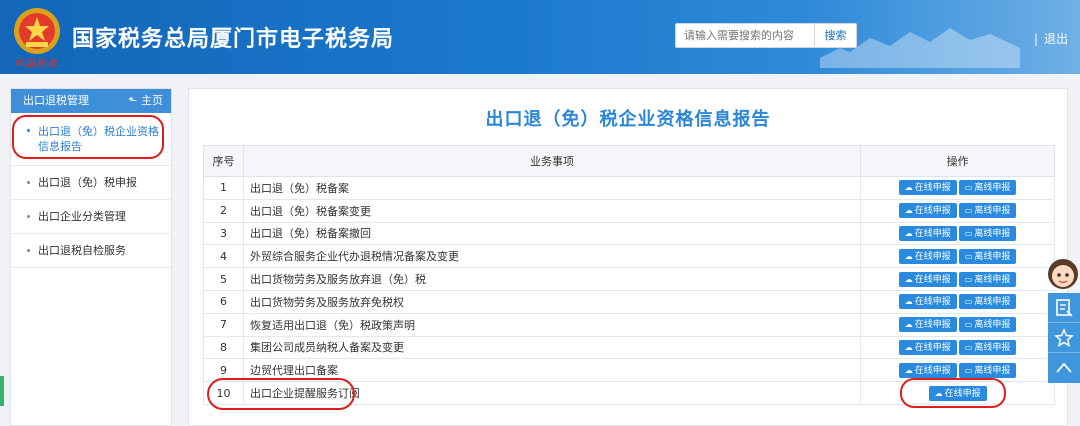 The image size is (1080, 426). I want to click on column-header-seq: 序号, so click(223, 161).